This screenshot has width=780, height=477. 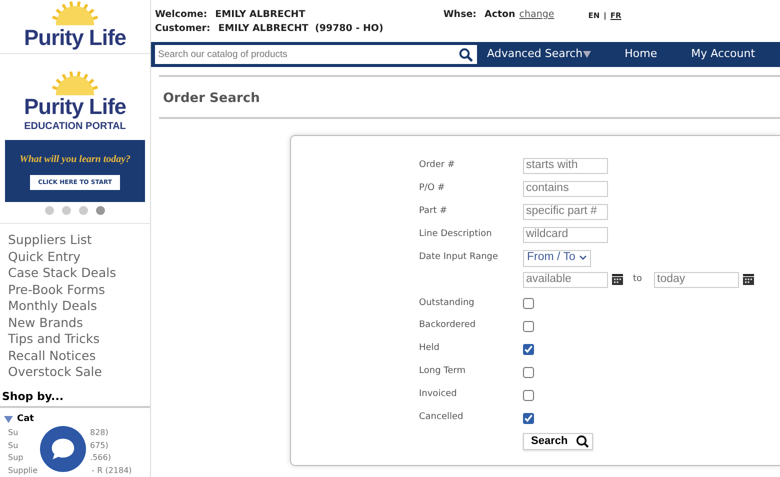 I want to click on banner-tagline: What will you learn today?, so click(x=75, y=159).